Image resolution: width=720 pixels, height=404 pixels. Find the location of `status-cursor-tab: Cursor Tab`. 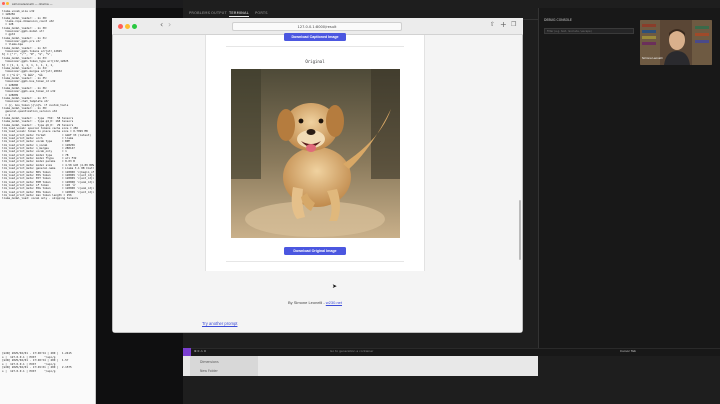

status-cursor-tab: Cursor Tab is located at coordinates (628, 351).